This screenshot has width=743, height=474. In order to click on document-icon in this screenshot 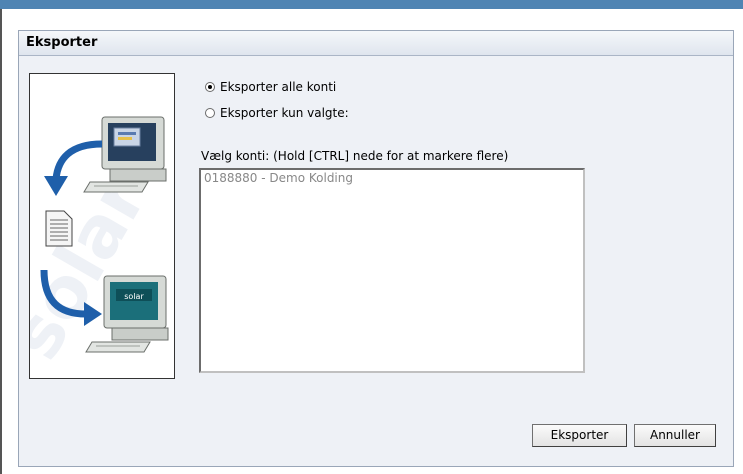, I will do `click(59, 228)`.